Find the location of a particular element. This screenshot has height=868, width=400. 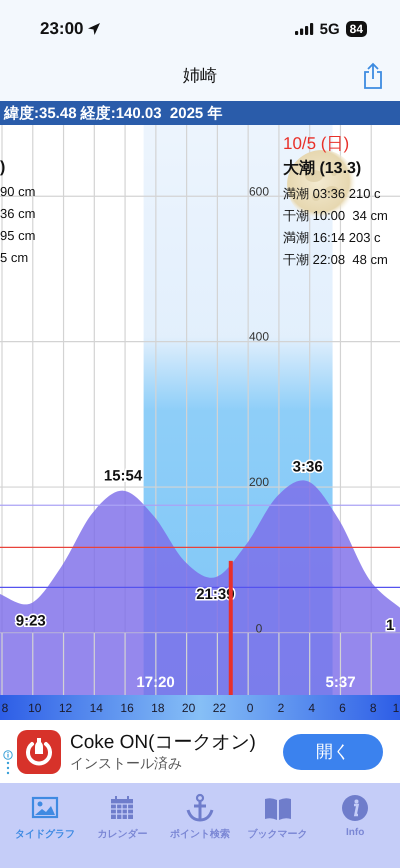

hour-tick-label: 6 is located at coordinates (342, 708).